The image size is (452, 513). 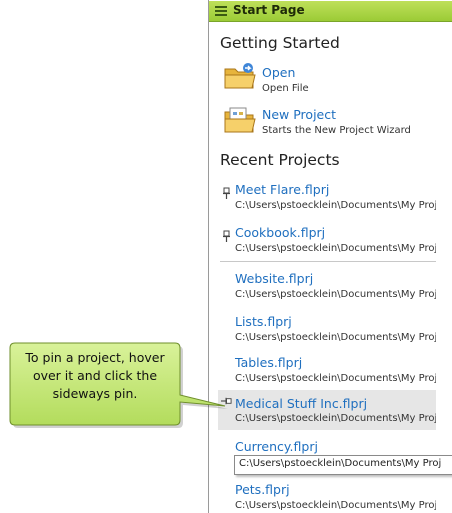 What do you see at coordinates (221, 11) in the screenshot?
I see `menu-icon` at bounding box center [221, 11].